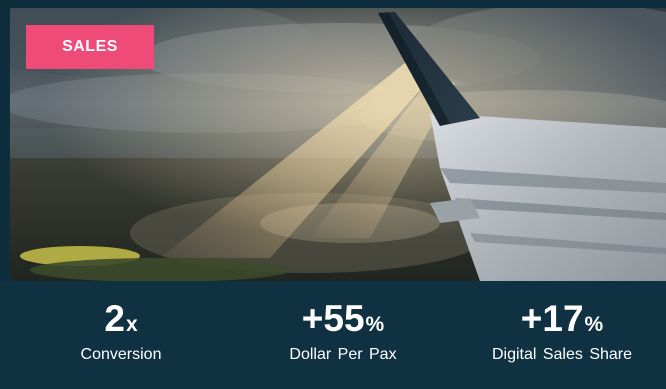  Describe the element at coordinates (552, 318) in the screenshot. I see `stat-number: +17` at that location.